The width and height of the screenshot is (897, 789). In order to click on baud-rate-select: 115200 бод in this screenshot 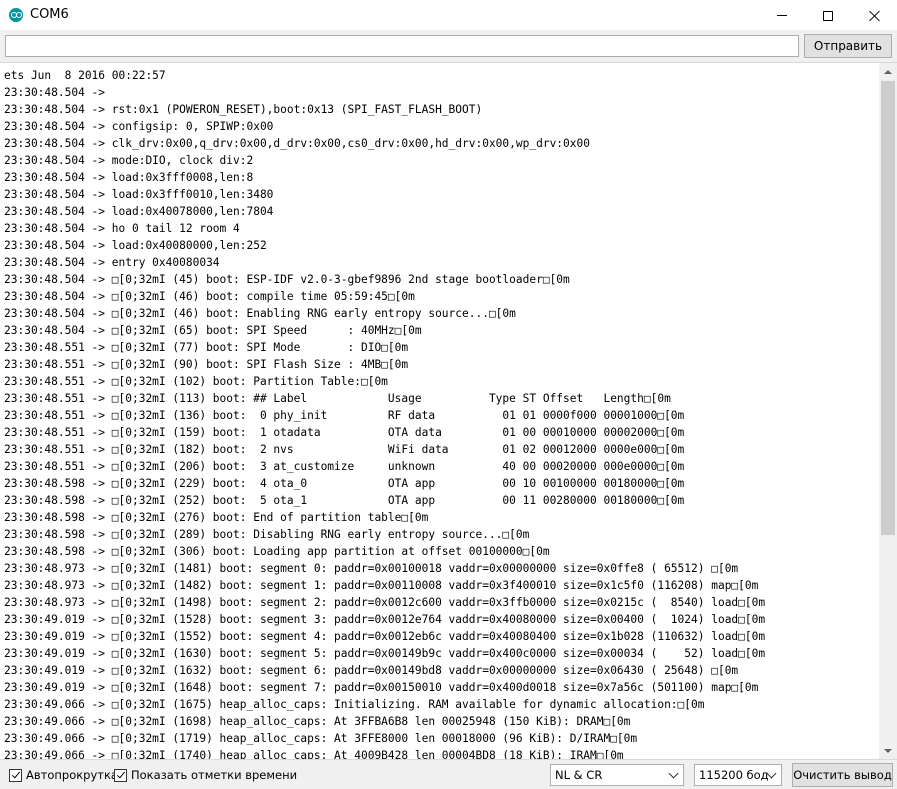, I will do `click(738, 775)`.